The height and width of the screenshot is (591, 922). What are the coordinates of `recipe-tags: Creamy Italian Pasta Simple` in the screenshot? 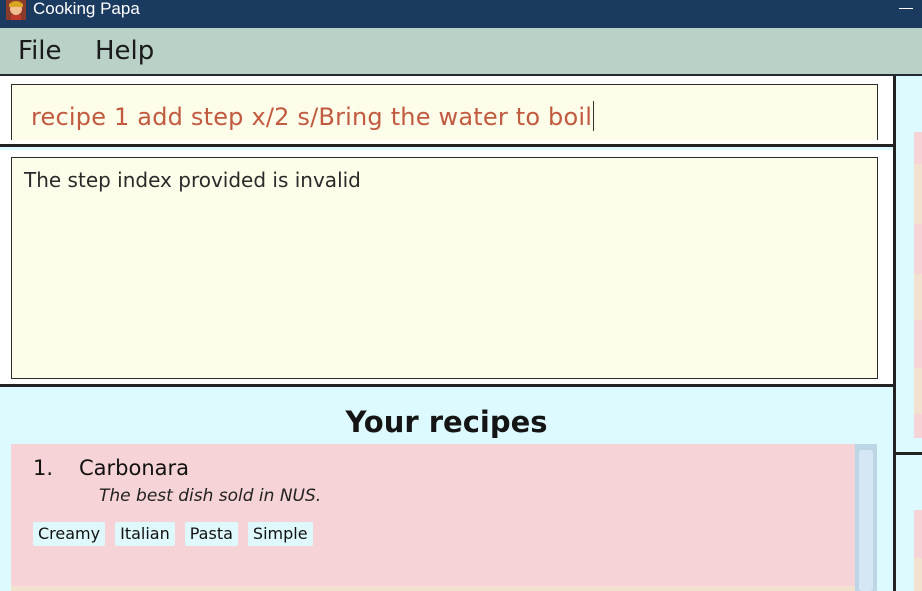 It's located at (173, 534).